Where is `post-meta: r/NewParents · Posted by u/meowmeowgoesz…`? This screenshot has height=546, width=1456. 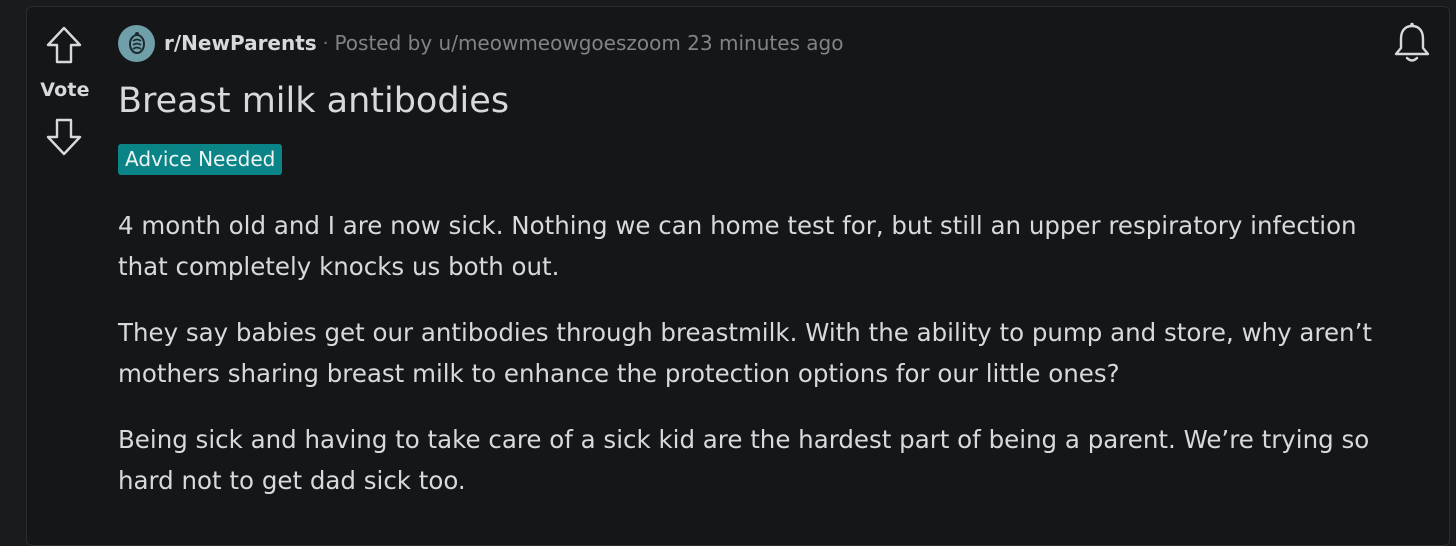 post-meta: r/NewParents · Posted by u/meowmeowgoesz… is located at coordinates (480, 43).